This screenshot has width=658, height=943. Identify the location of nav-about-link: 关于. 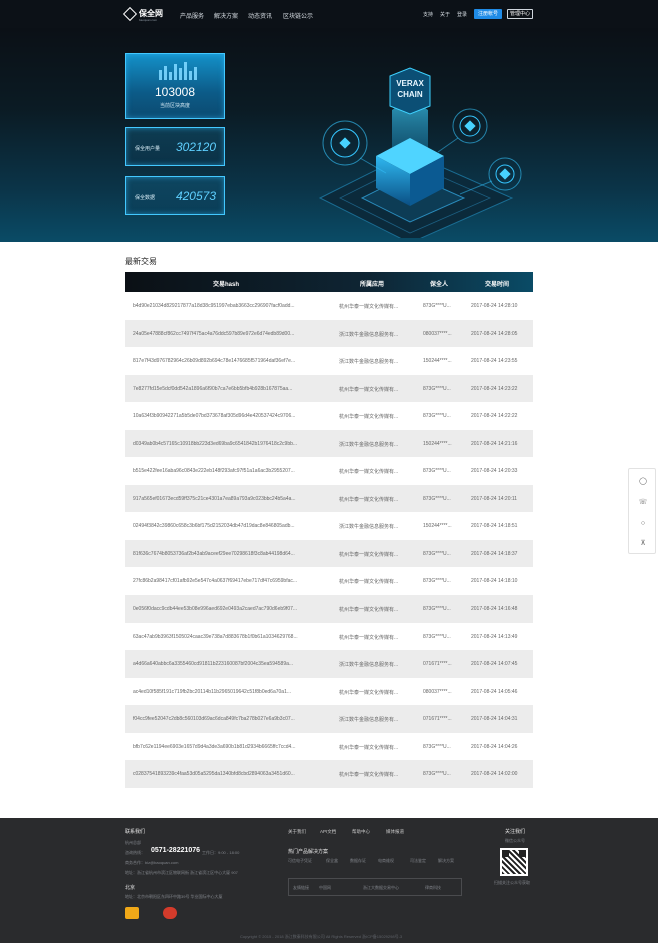
(445, 14).